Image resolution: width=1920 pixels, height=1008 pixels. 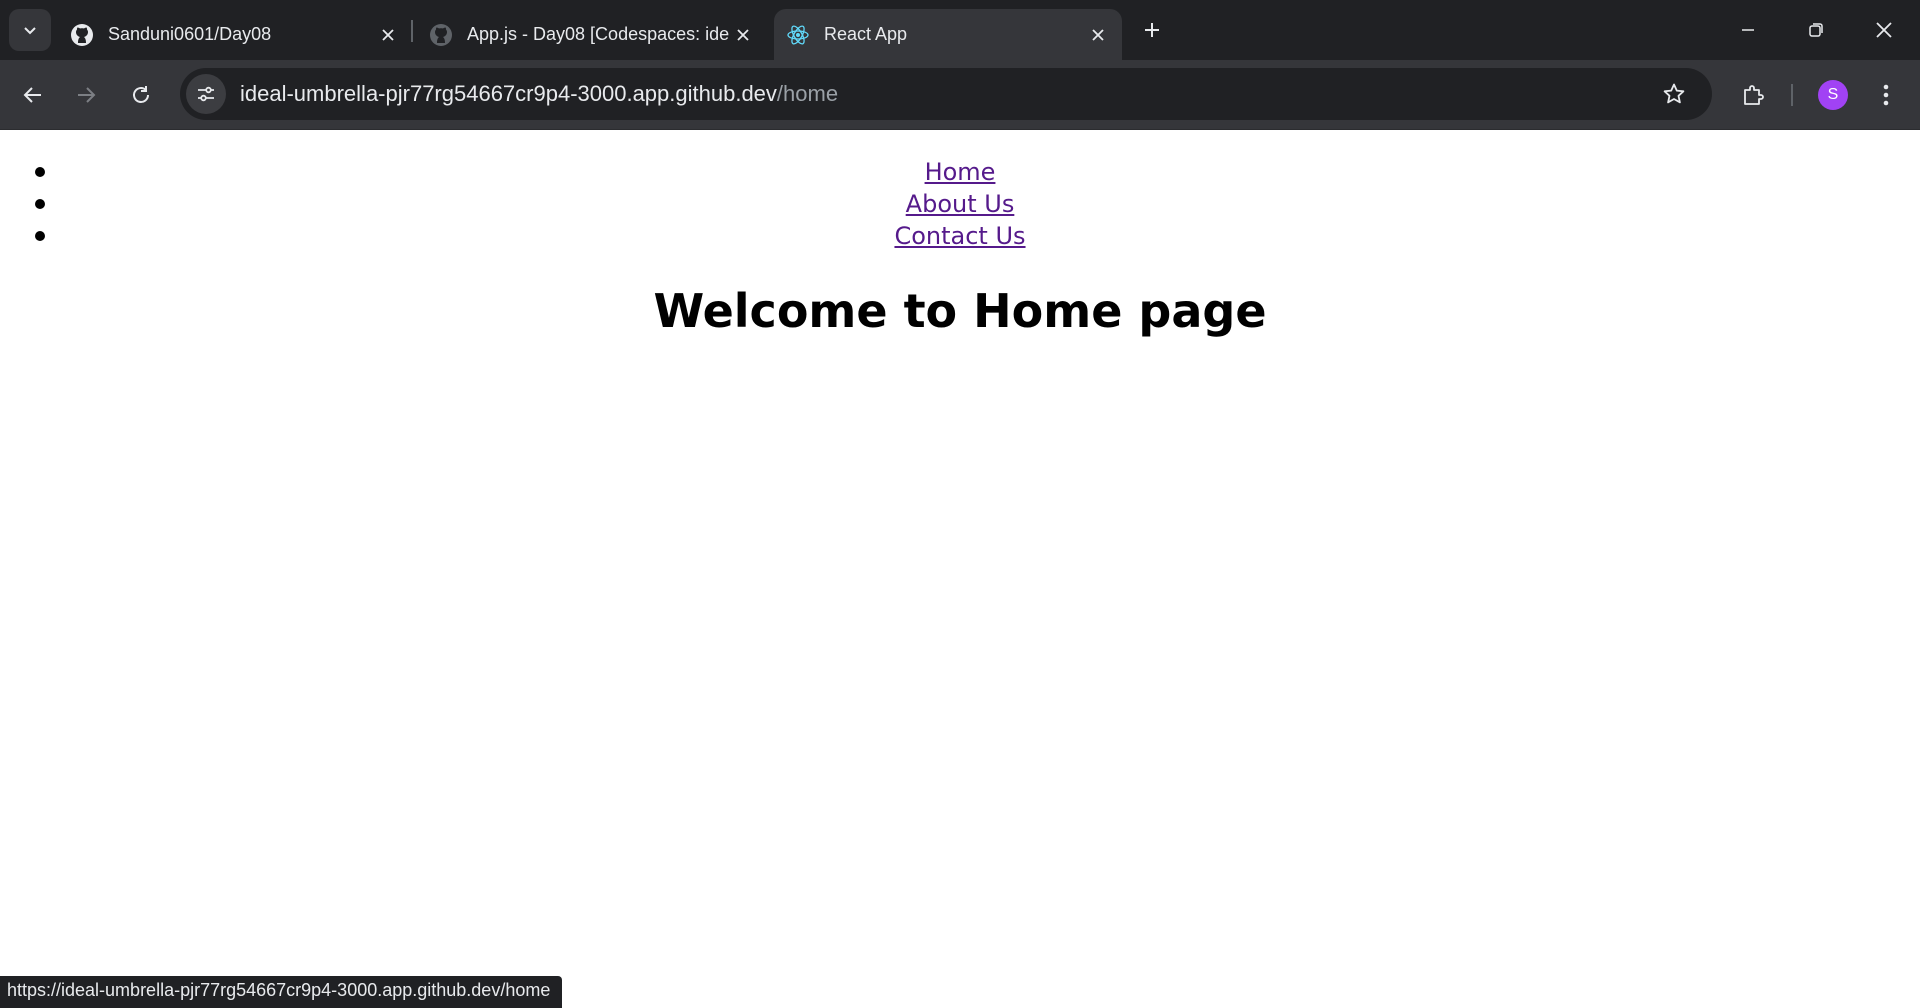 I want to click on tab-github-repo: Sanduni0601/Day08, so click(x=234, y=34).